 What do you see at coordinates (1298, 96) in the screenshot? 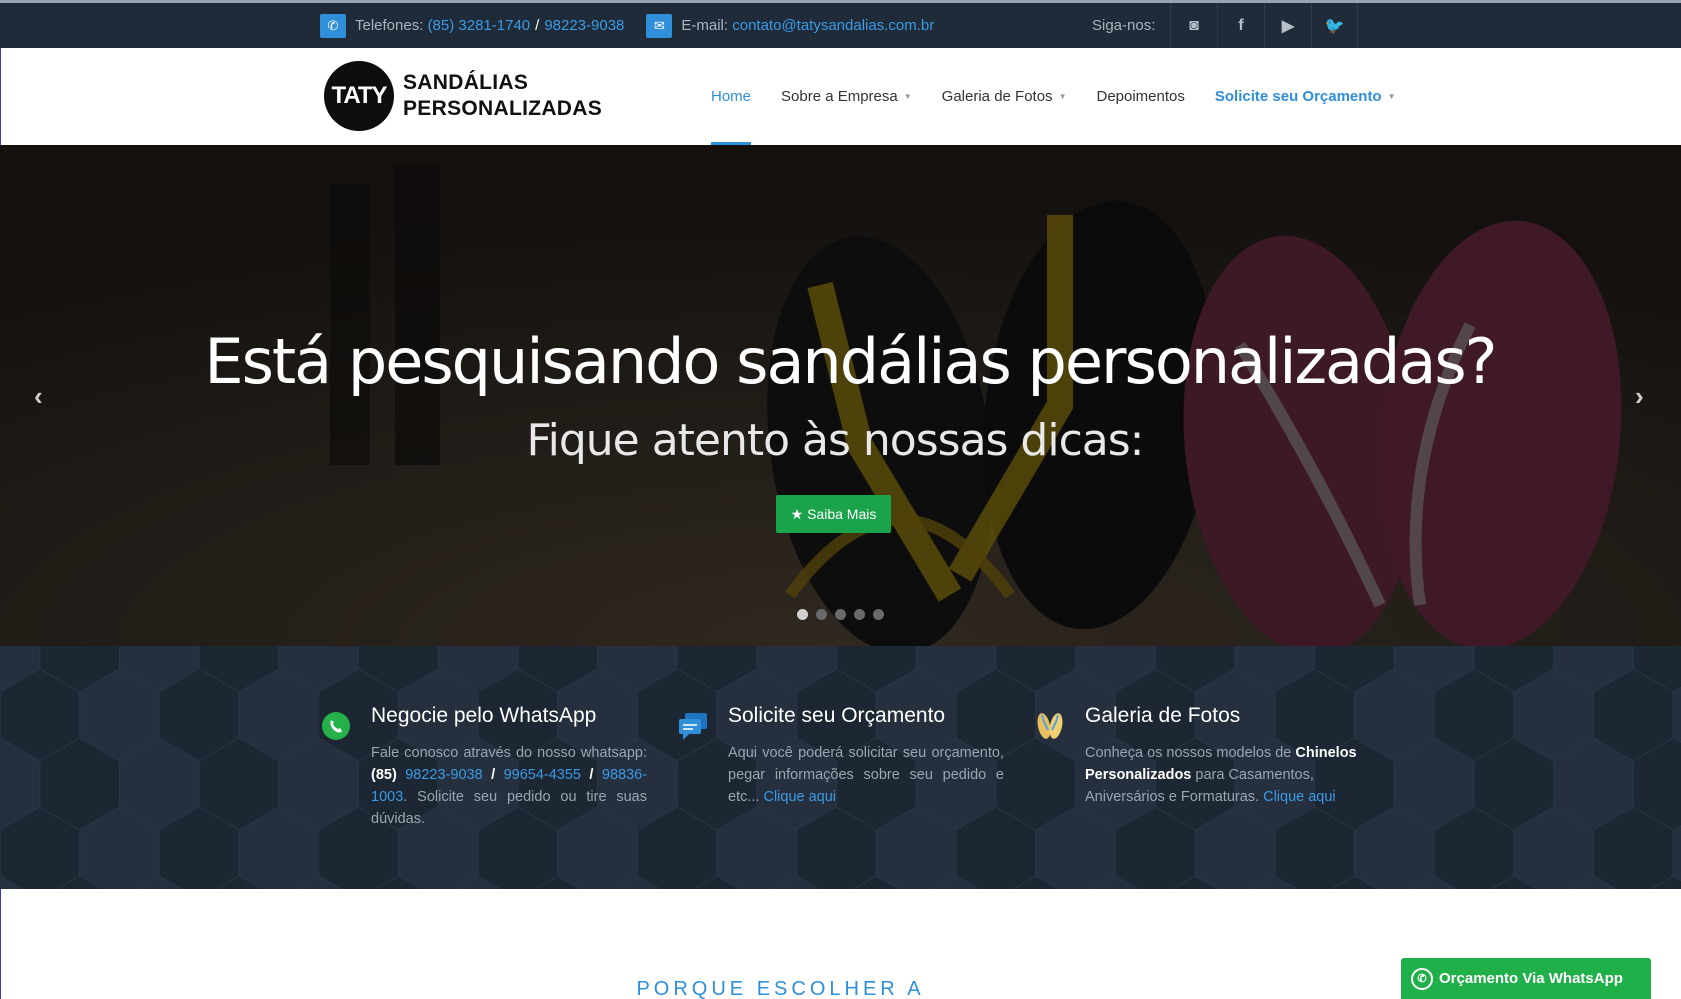
I see `nav-quote-label: Solicite seu Orçamento` at bounding box center [1298, 96].